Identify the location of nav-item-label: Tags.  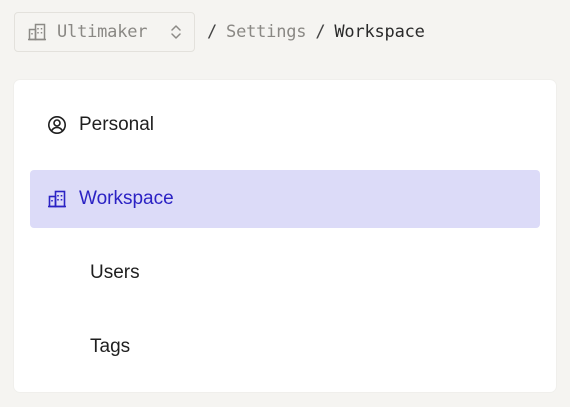
(110, 346).